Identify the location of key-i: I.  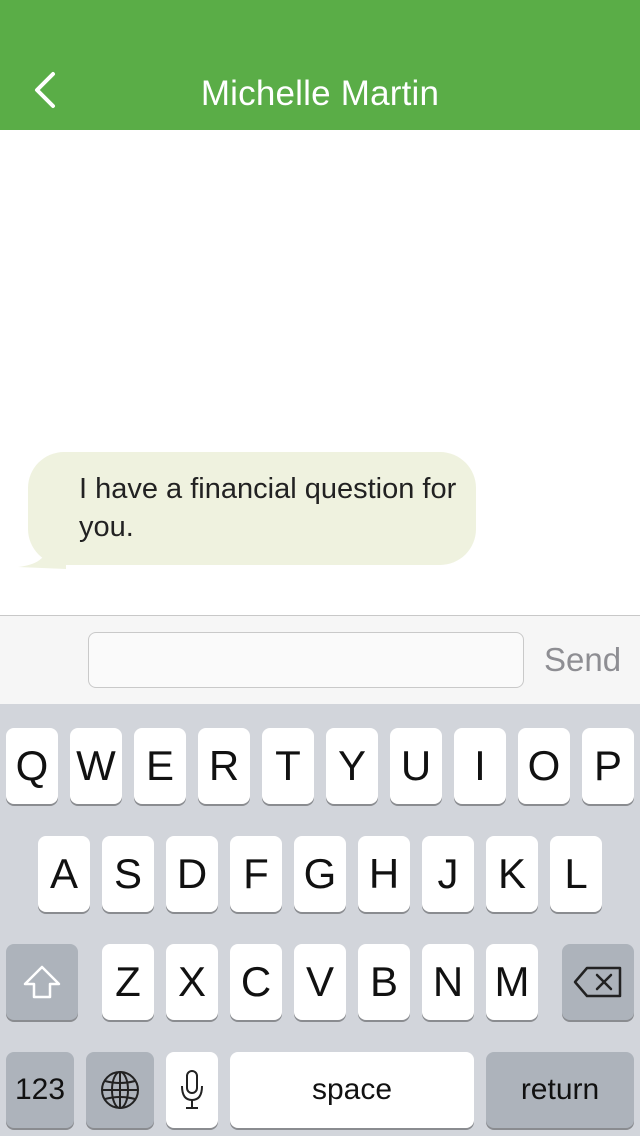
(480, 766).